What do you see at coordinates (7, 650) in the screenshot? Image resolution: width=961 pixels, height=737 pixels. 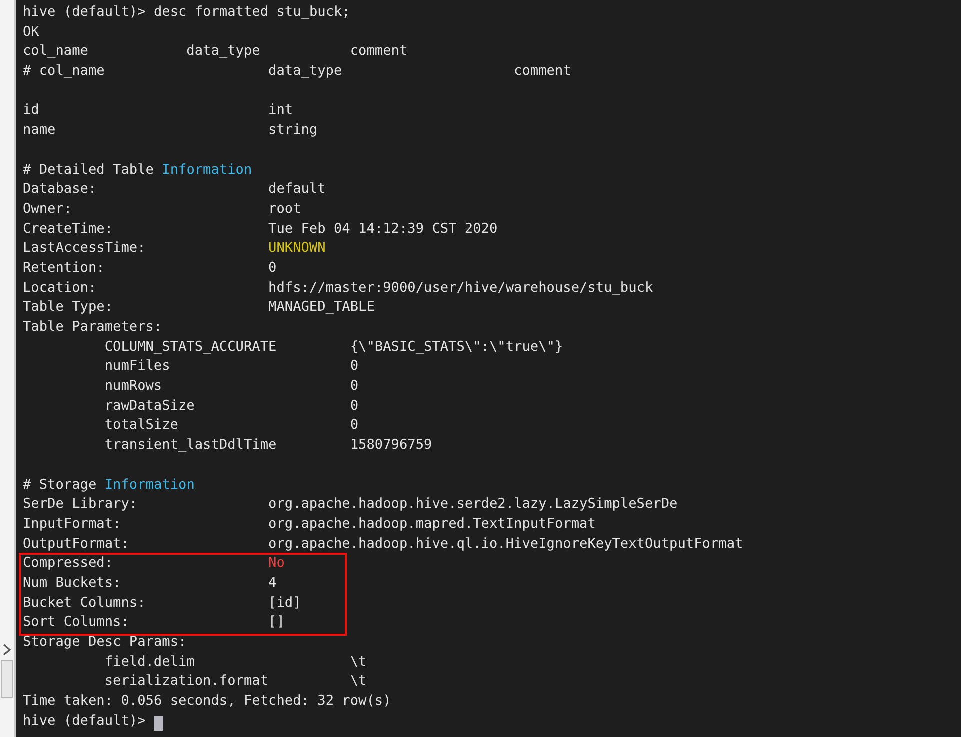 I see `chevron-right-icon` at bounding box center [7, 650].